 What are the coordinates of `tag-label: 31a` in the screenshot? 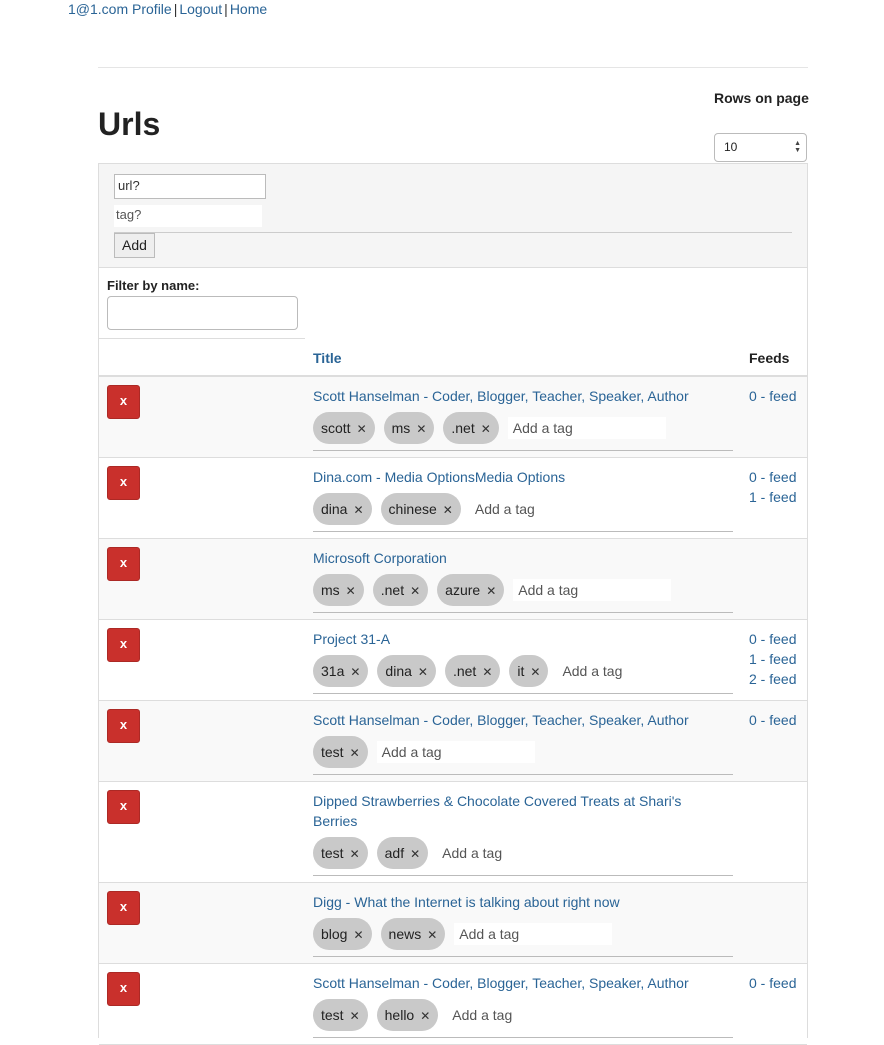 It's located at (333, 671).